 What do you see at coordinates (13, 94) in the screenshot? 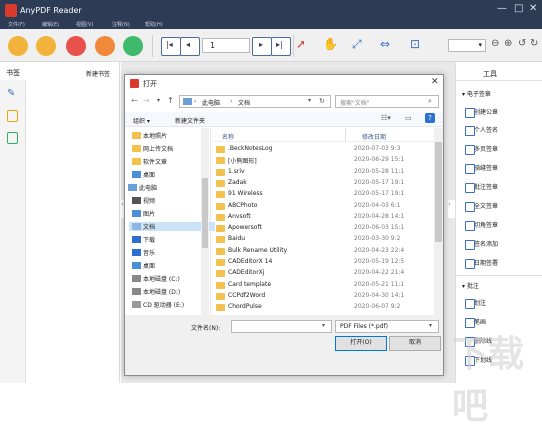
I see `pen-icon: ✎` at bounding box center [13, 94].